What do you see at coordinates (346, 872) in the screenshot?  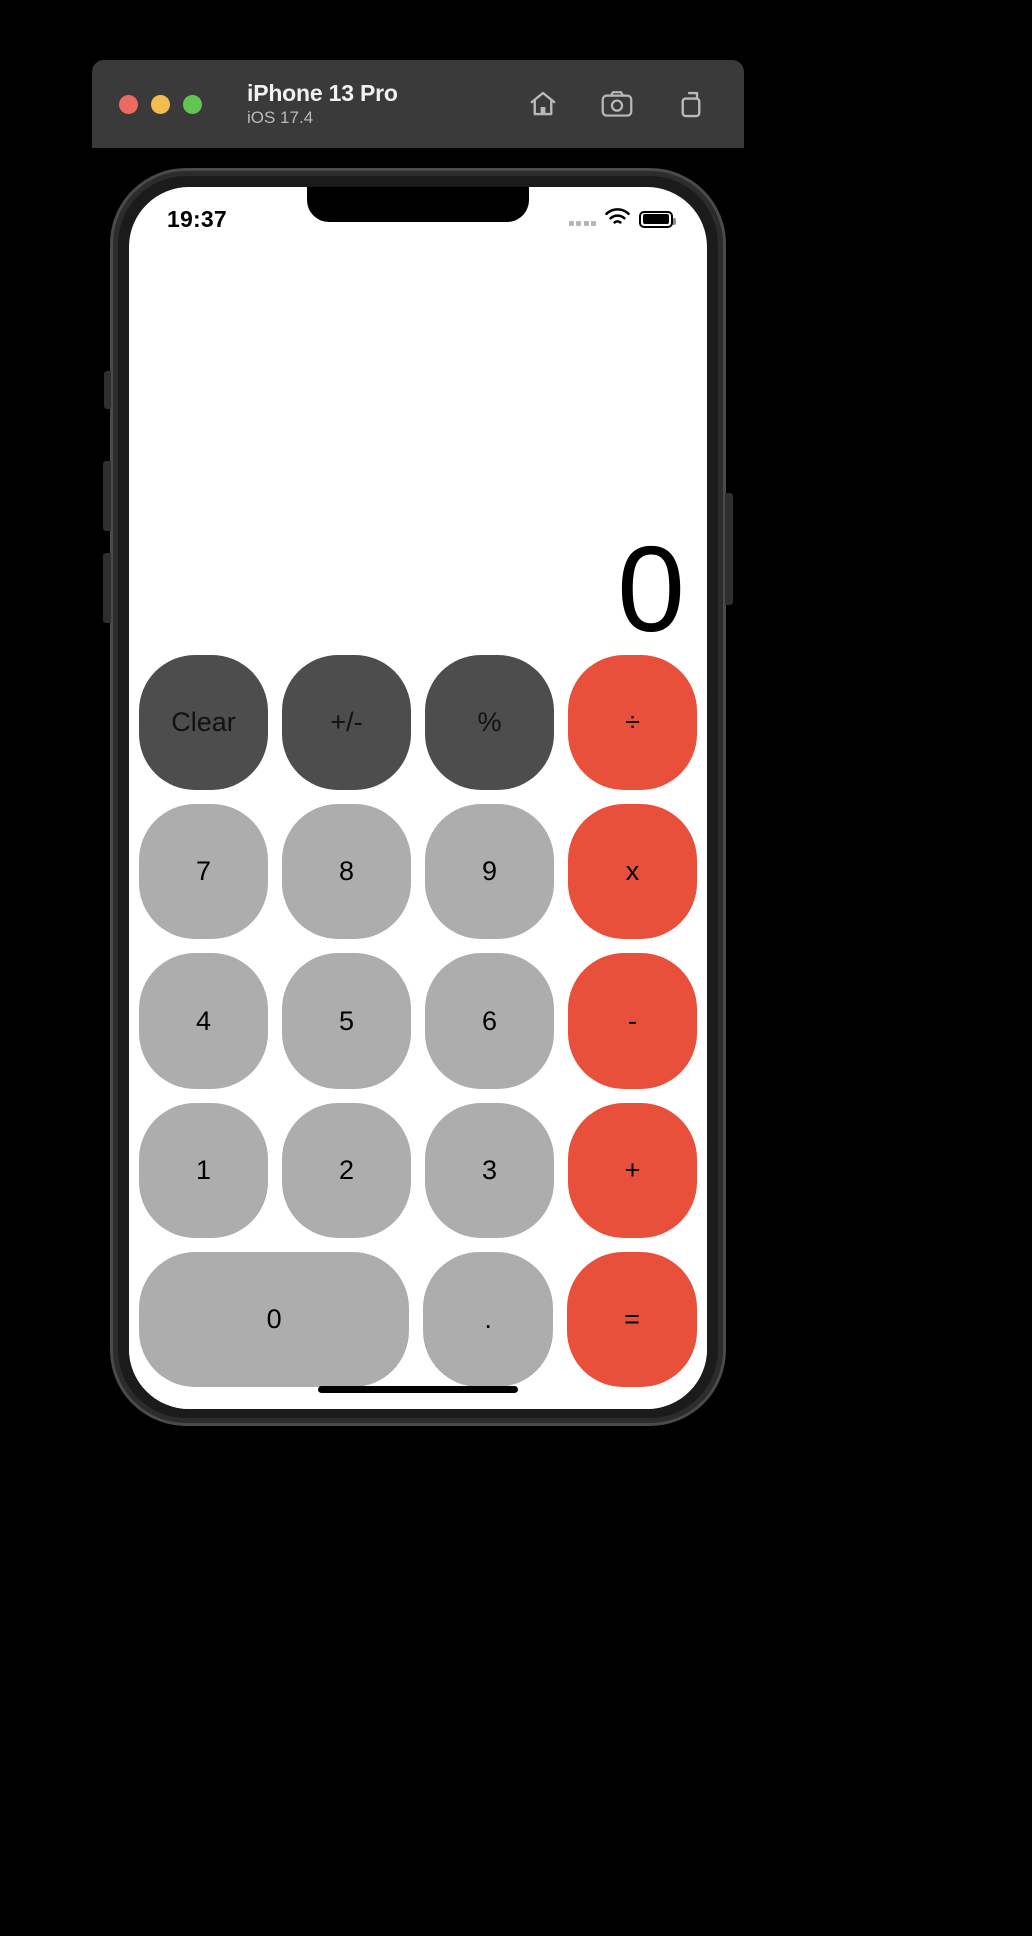 I see `key-8: 8` at bounding box center [346, 872].